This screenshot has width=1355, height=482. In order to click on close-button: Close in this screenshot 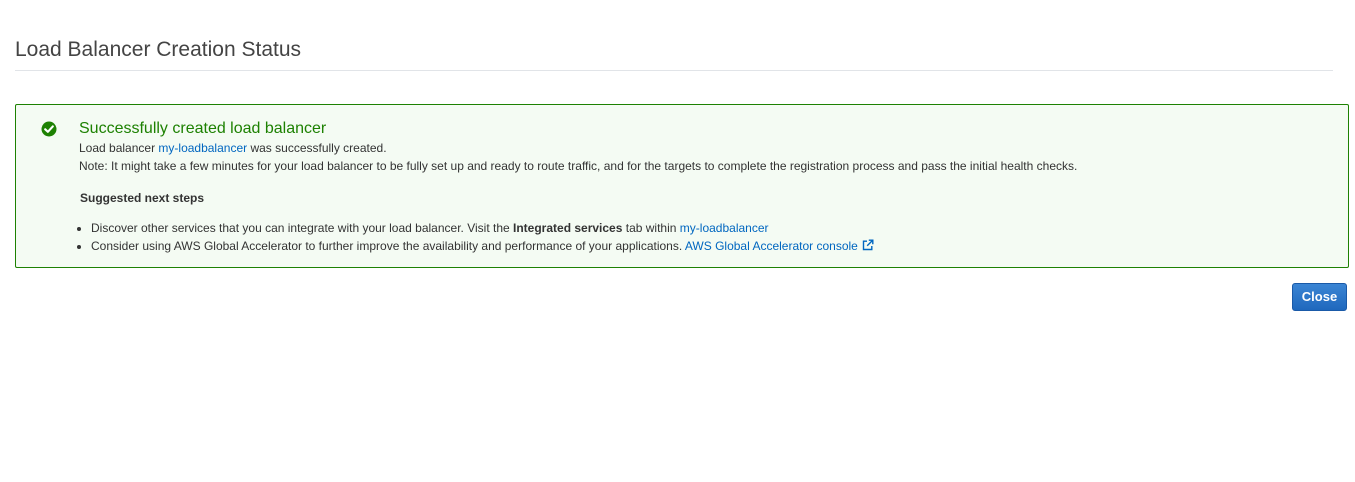, I will do `click(1319, 297)`.